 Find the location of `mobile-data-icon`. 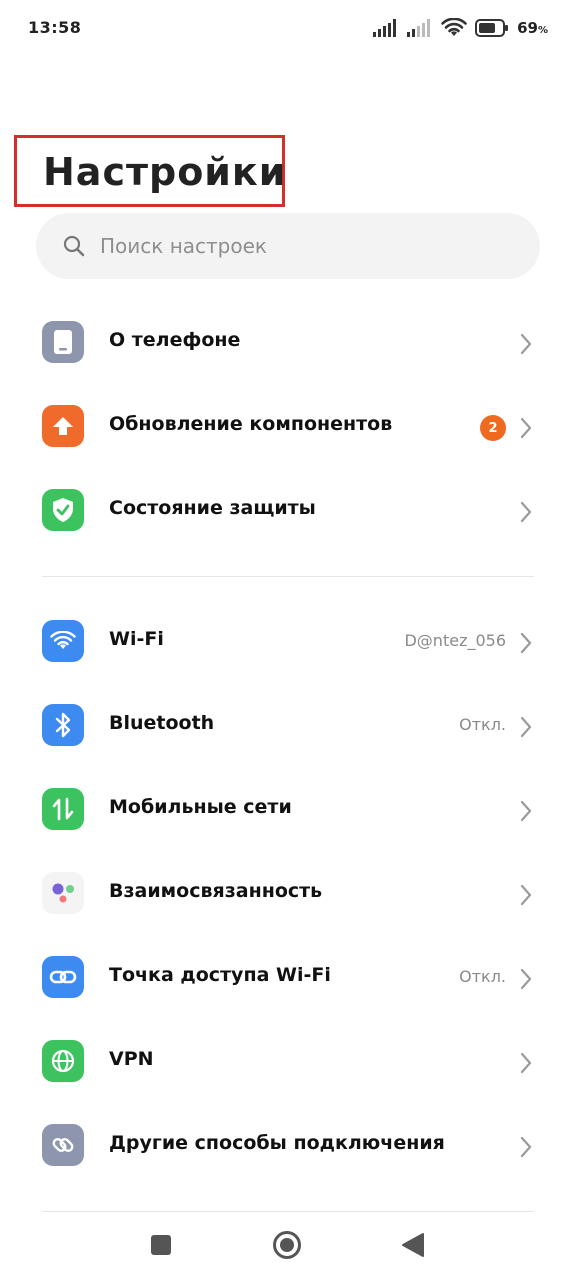

mobile-data-icon is located at coordinates (63, 809).